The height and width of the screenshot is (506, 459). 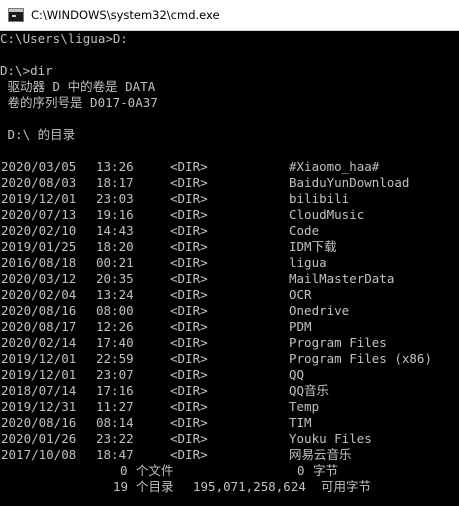 I want to click on console-line: D:\>dir, so click(x=26, y=70).